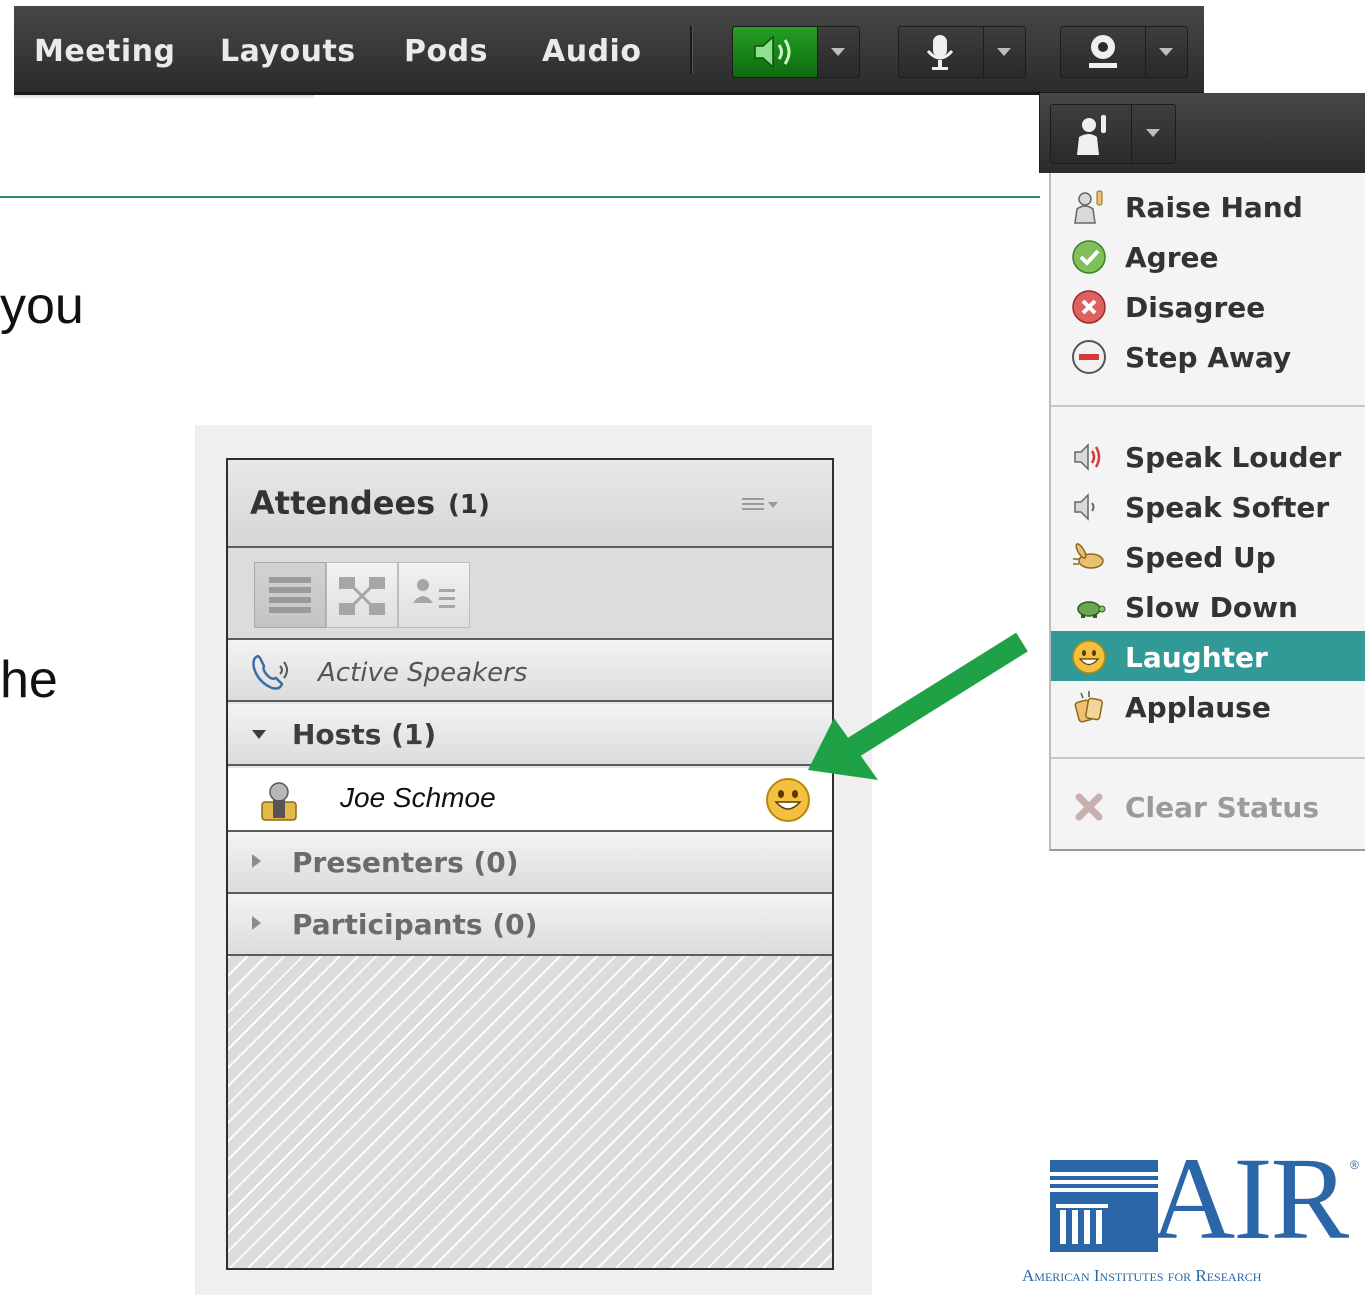  Describe the element at coordinates (1089, 657) in the screenshot. I see `laughter-icon` at that location.